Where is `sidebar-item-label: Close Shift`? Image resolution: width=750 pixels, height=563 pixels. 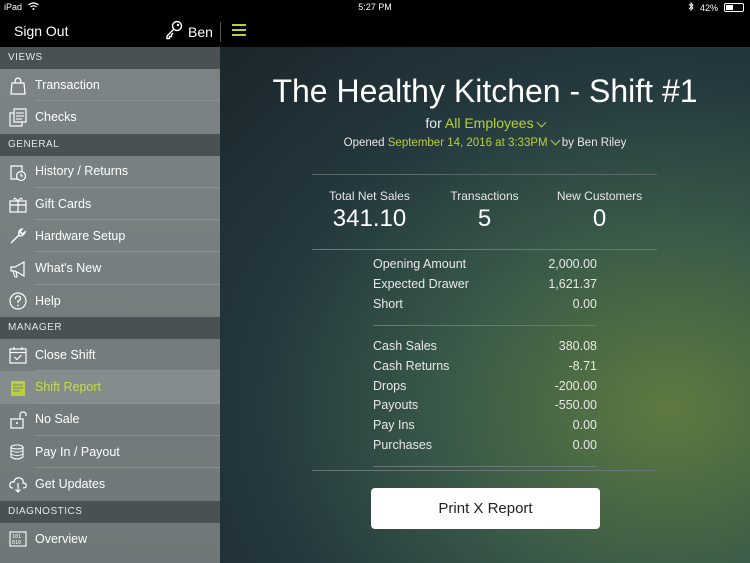
sidebar-item-label: Close Shift is located at coordinates (127, 355).